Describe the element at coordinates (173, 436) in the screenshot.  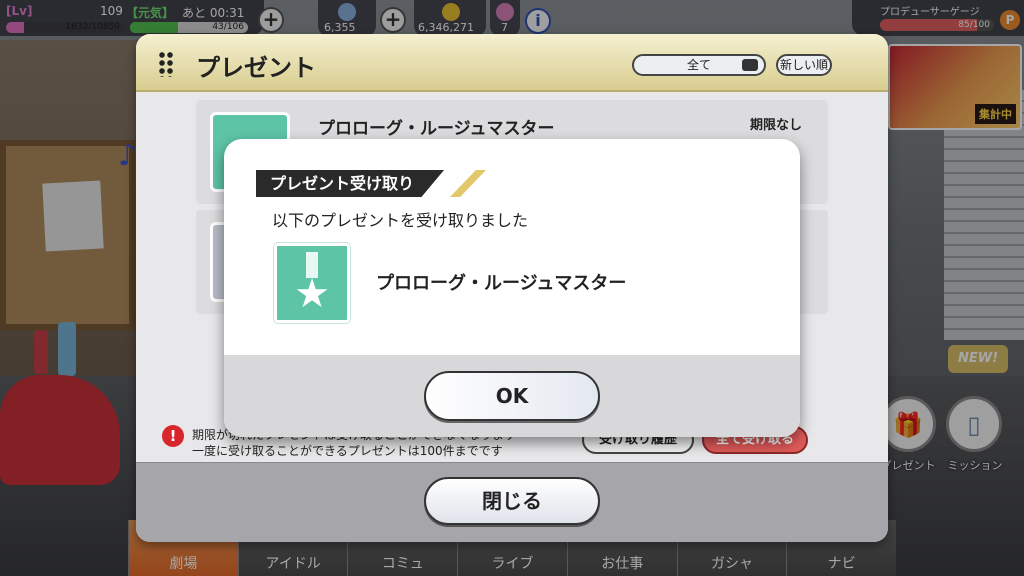
I see `warning-icon: !` at that location.